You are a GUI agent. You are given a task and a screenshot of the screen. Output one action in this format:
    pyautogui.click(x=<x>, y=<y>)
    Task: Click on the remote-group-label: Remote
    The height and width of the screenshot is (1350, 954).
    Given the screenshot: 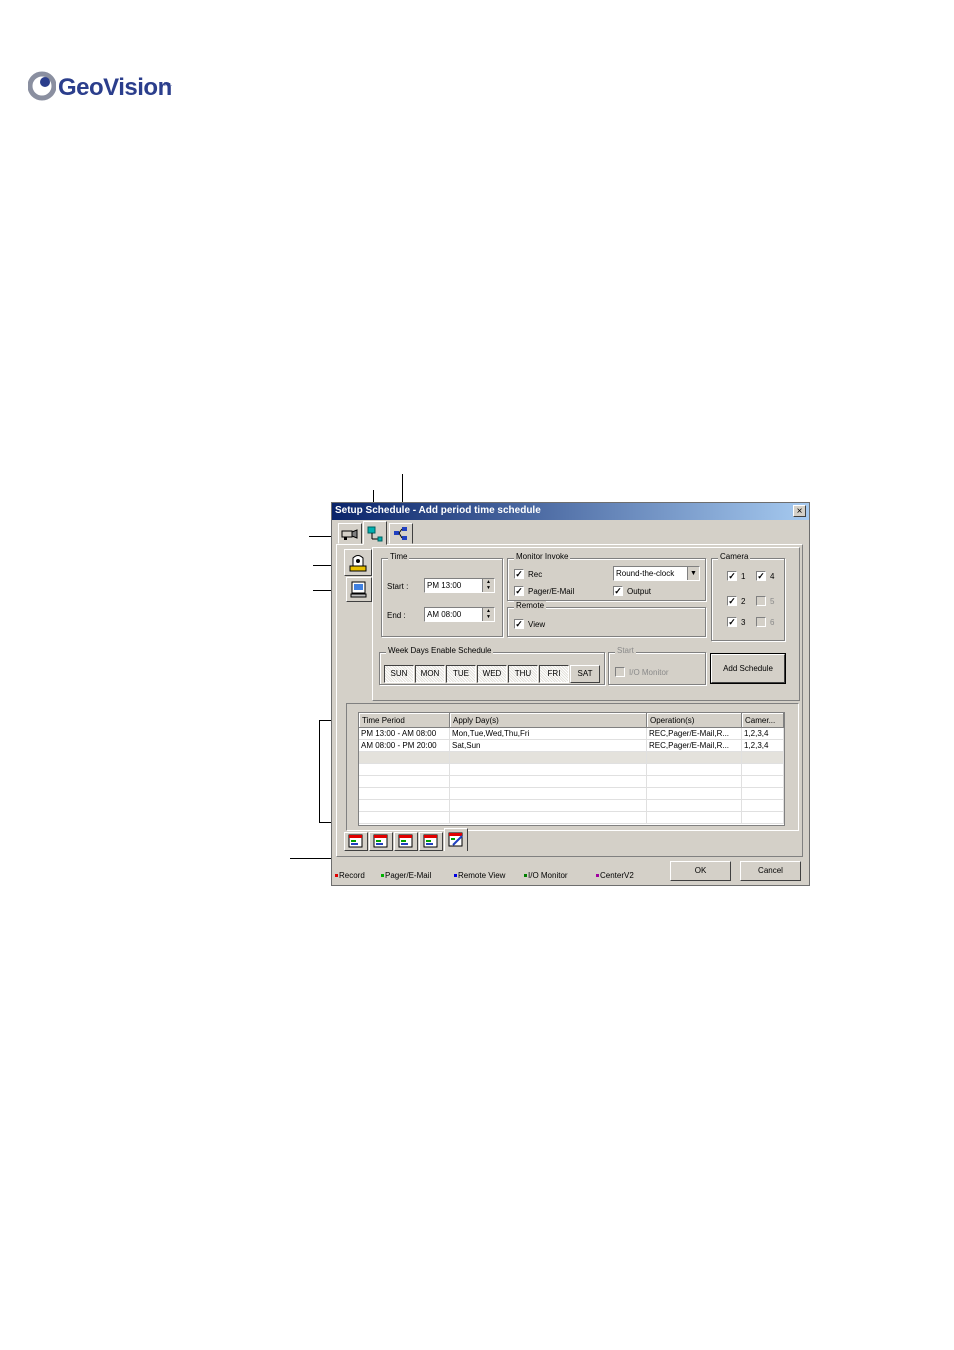 What is the action you would take?
    pyautogui.click(x=530, y=605)
    